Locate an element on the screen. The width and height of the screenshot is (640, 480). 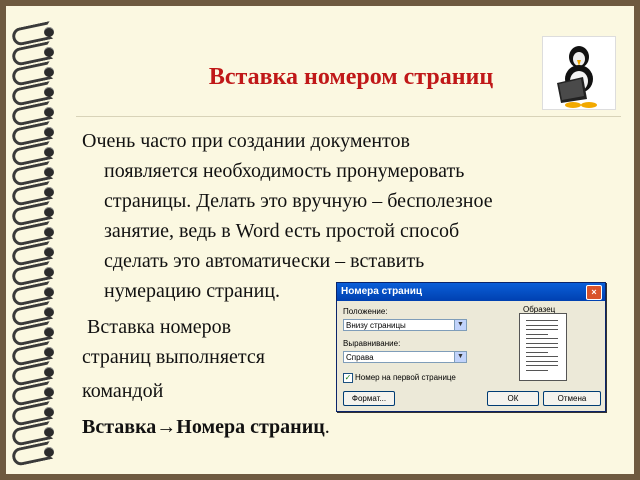
command-text: Вставка→Номера страниц is located at coordinates (203, 427).